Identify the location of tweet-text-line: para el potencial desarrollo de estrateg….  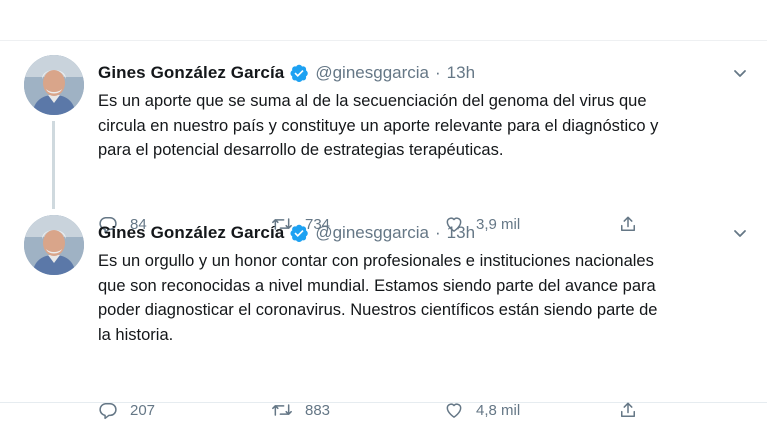
(301, 150).